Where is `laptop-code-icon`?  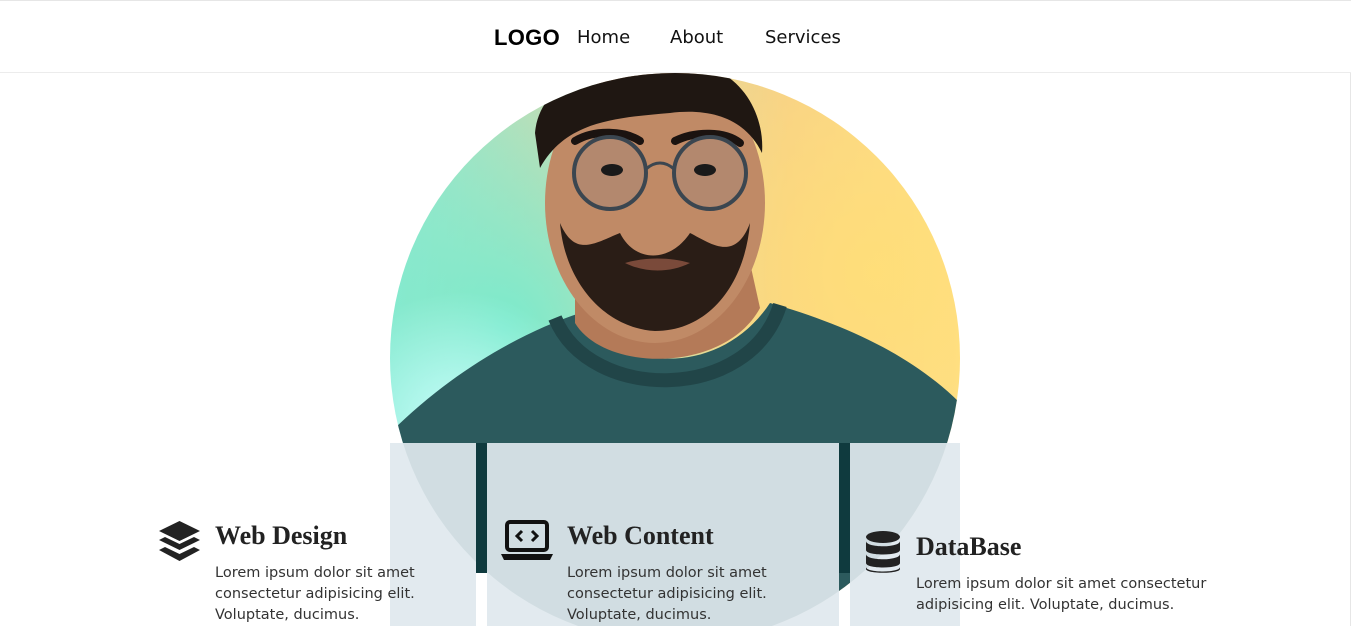
laptop-code-icon is located at coordinates (527, 543).